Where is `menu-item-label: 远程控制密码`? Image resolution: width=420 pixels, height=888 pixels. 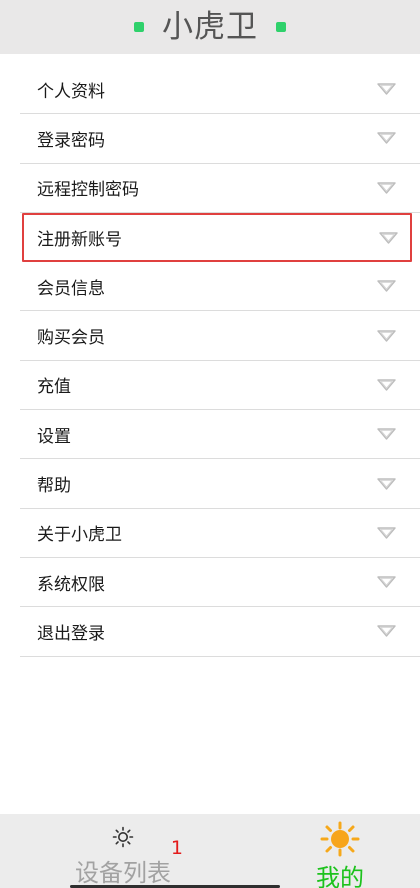
menu-item-label: 远程控制密码 is located at coordinates (88, 190).